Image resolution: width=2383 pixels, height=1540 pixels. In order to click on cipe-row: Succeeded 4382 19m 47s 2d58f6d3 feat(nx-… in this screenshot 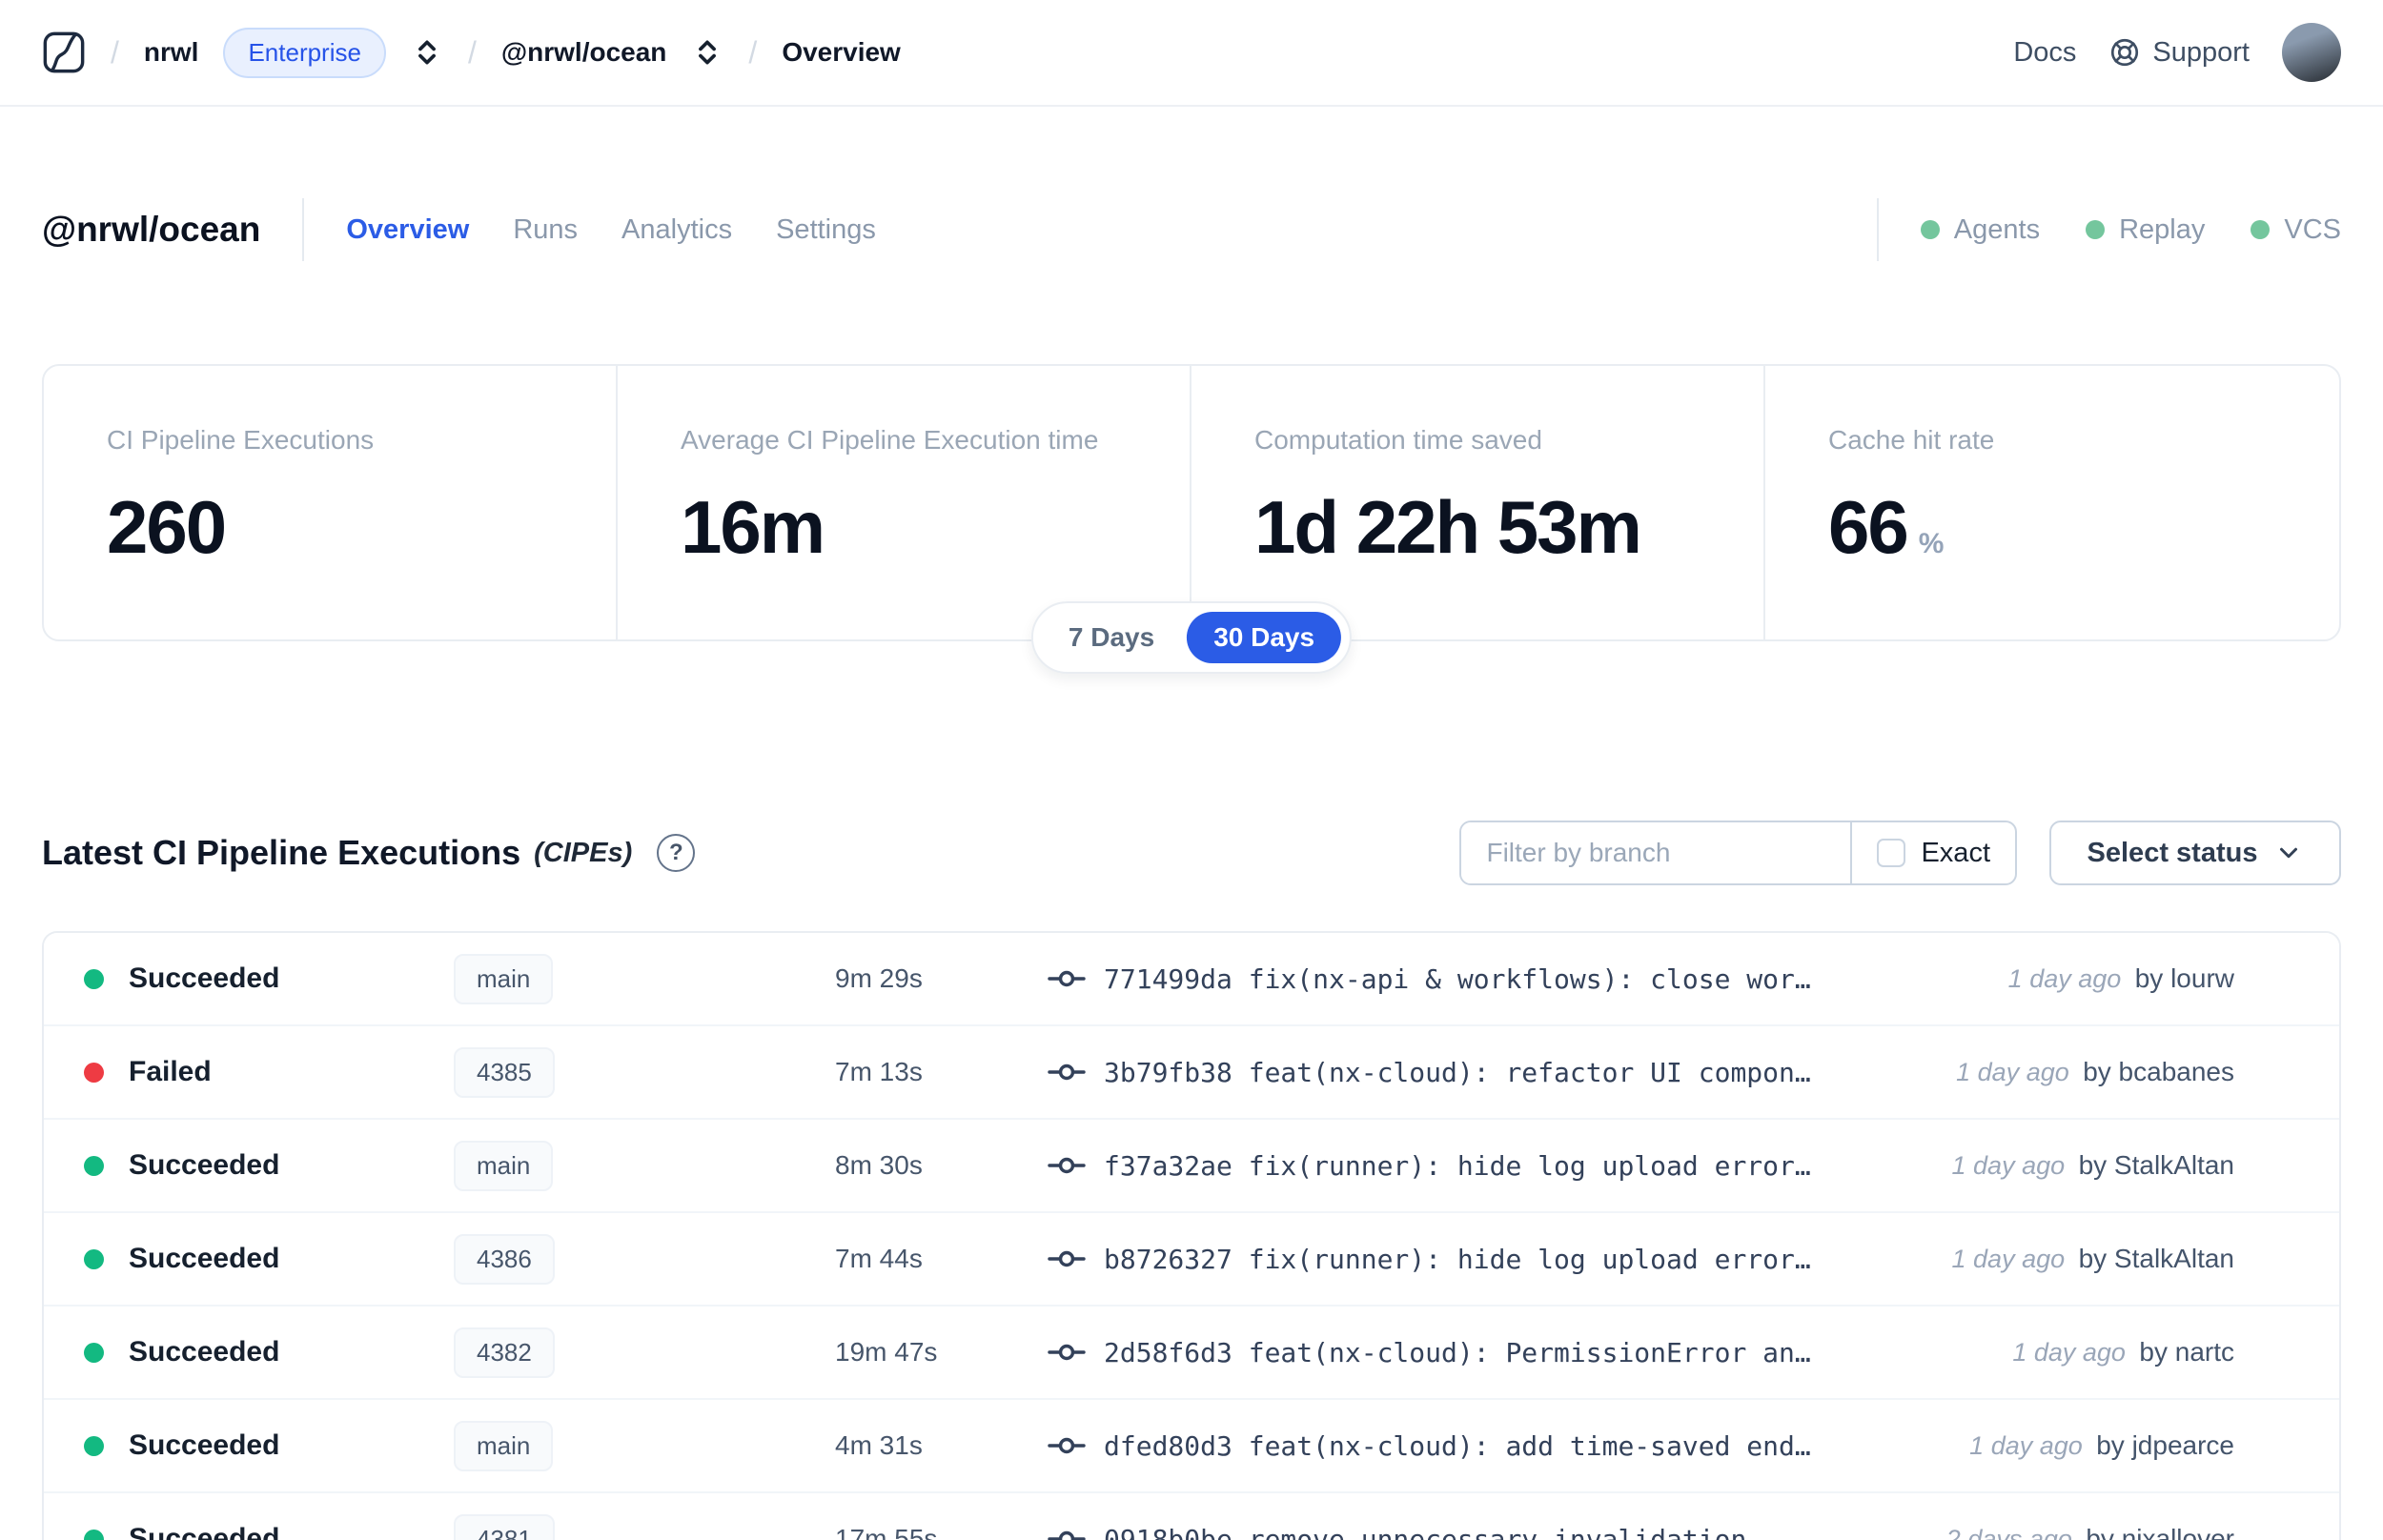, I will do `click(1191, 1353)`.